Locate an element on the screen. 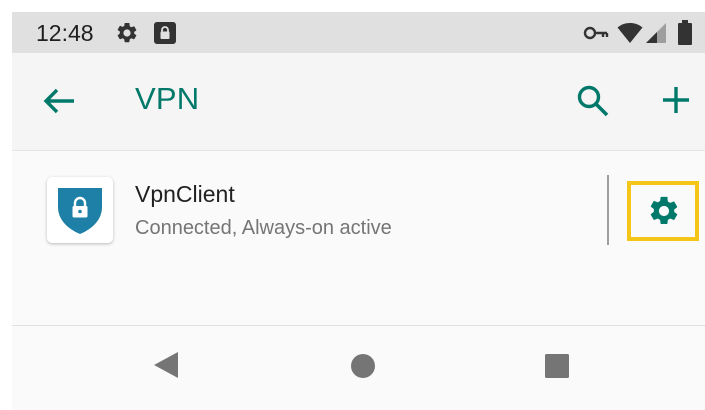  add-icon is located at coordinates (676, 100).